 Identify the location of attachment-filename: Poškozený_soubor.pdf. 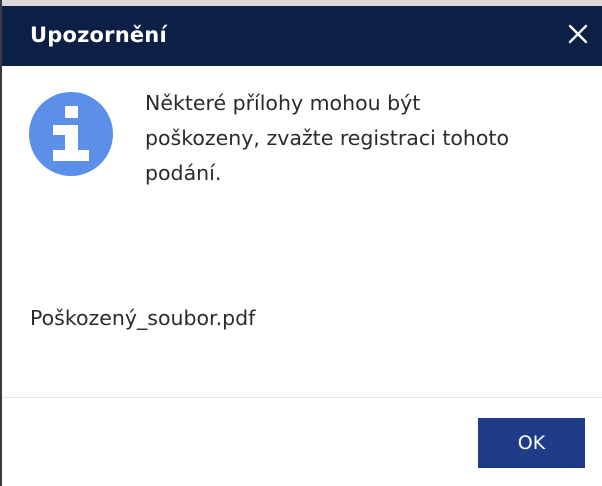
(143, 318).